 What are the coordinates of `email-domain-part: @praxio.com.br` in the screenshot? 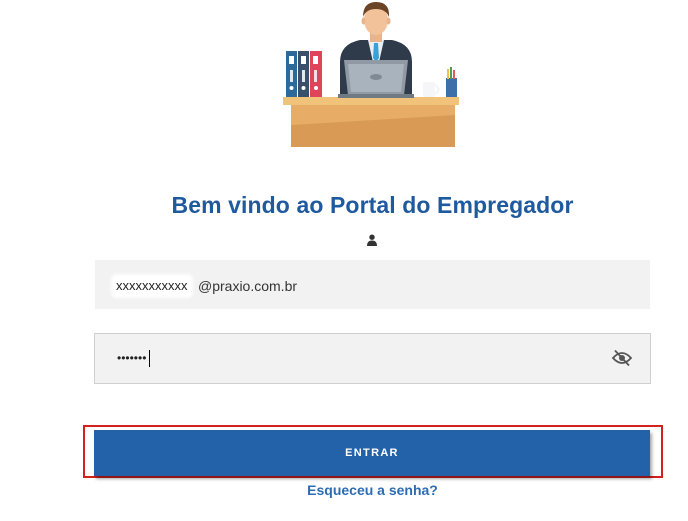 It's located at (248, 286).